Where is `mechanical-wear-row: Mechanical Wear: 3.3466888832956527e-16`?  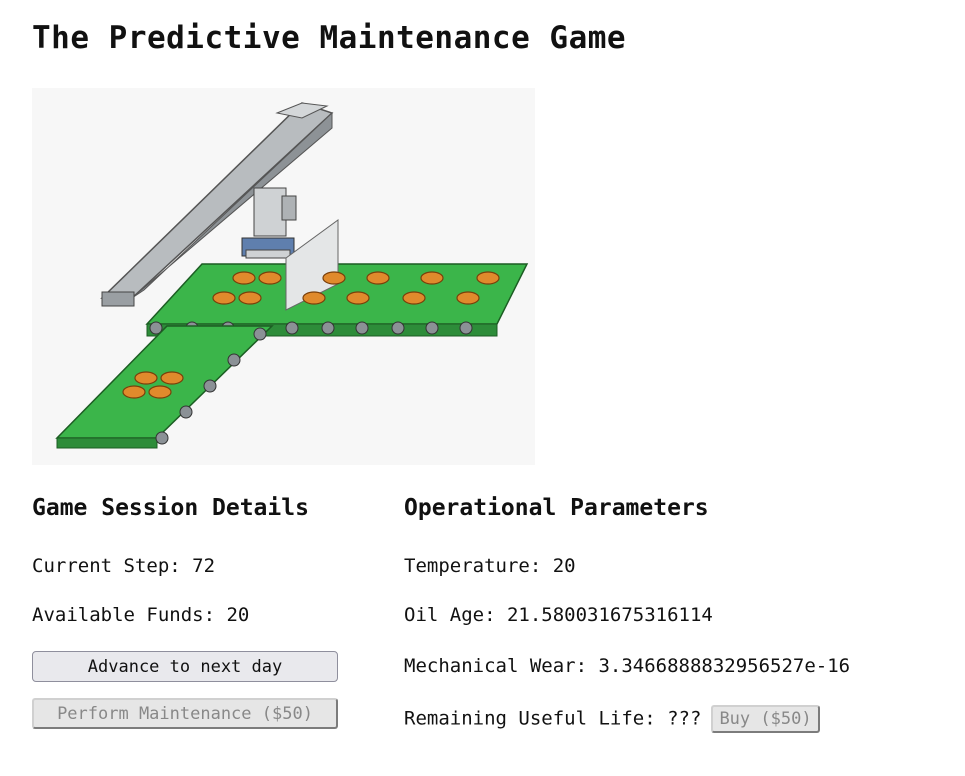
mechanical-wear-row: Mechanical Wear: 3.3466888832956527e-16 is located at coordinates (627, 666).